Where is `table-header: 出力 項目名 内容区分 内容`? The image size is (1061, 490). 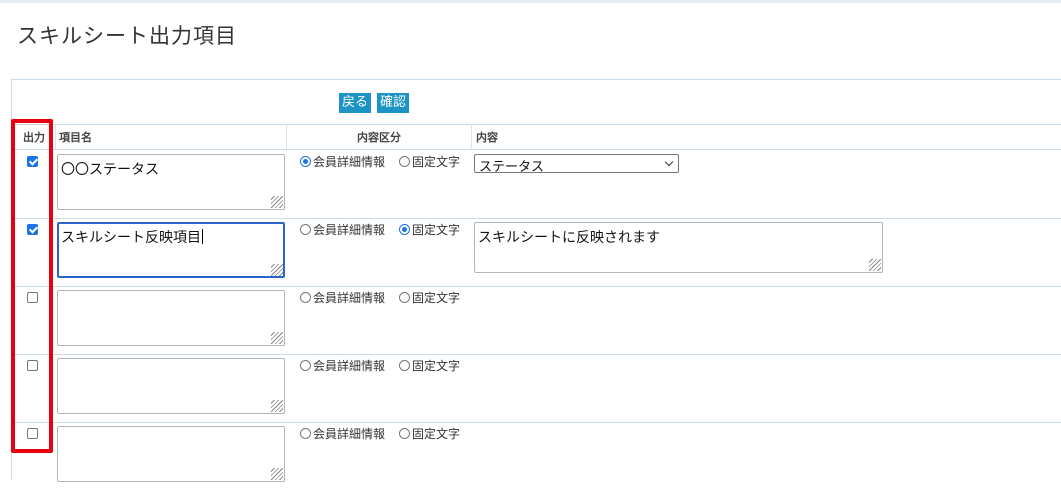 table-header: 出力 項目名 内容区分 内容 is located at coordinates (536, 137).